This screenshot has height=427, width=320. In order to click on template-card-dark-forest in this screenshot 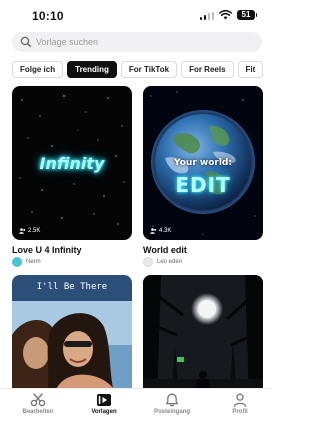, I will do `click(203, 338)`.